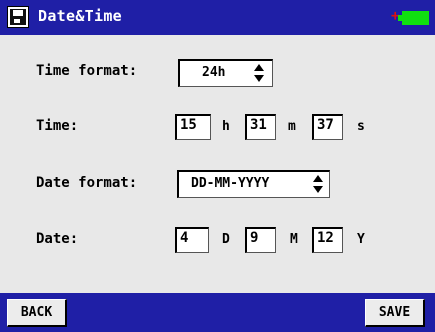 This screenshot has height=332, width=435. I want to click on date-label: Date:, so click(57, 239).